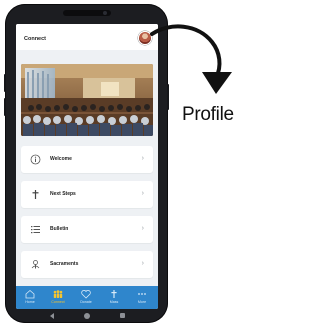  I want to click on list-icon, so click(35, 230).